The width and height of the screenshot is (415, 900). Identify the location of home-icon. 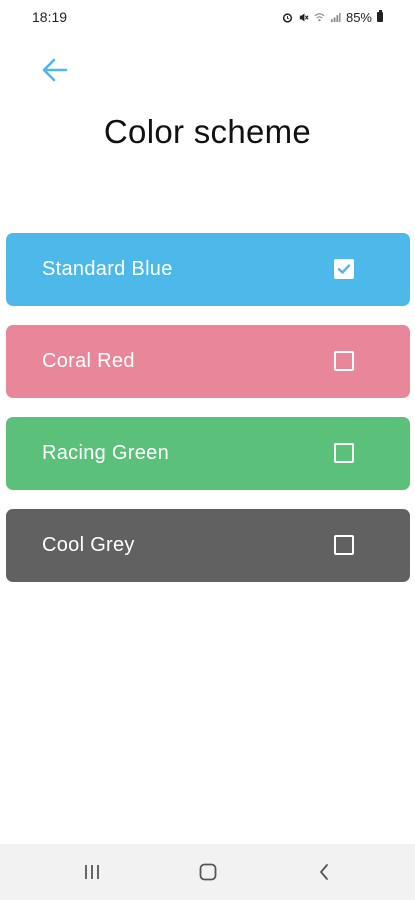
(208, 872).